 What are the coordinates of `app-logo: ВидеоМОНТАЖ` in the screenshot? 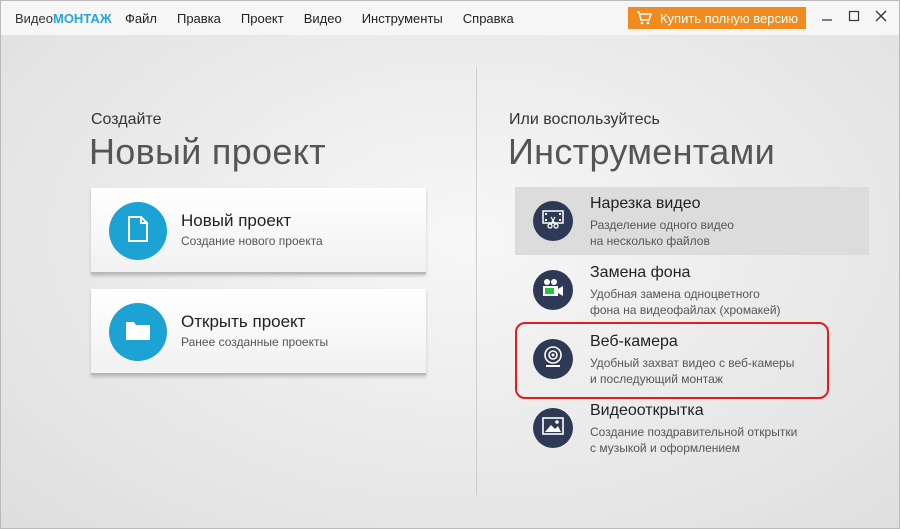 It's located at (70, 18).